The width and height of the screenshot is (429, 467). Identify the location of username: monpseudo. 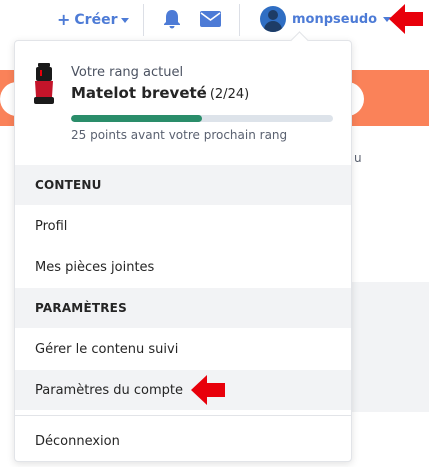
(335, 19).